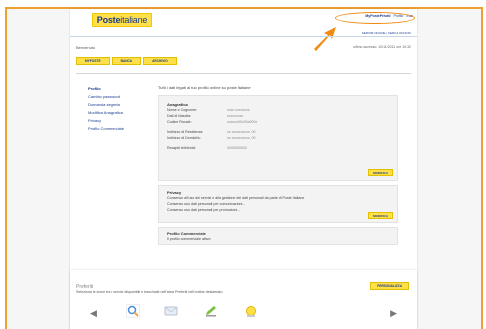 Image resolution: width=486 pixels, height=329 pixels. What do you see at coordinates (251, 311) in the screenshot?
I see `globe-icon` at bounding box center [251, 311].